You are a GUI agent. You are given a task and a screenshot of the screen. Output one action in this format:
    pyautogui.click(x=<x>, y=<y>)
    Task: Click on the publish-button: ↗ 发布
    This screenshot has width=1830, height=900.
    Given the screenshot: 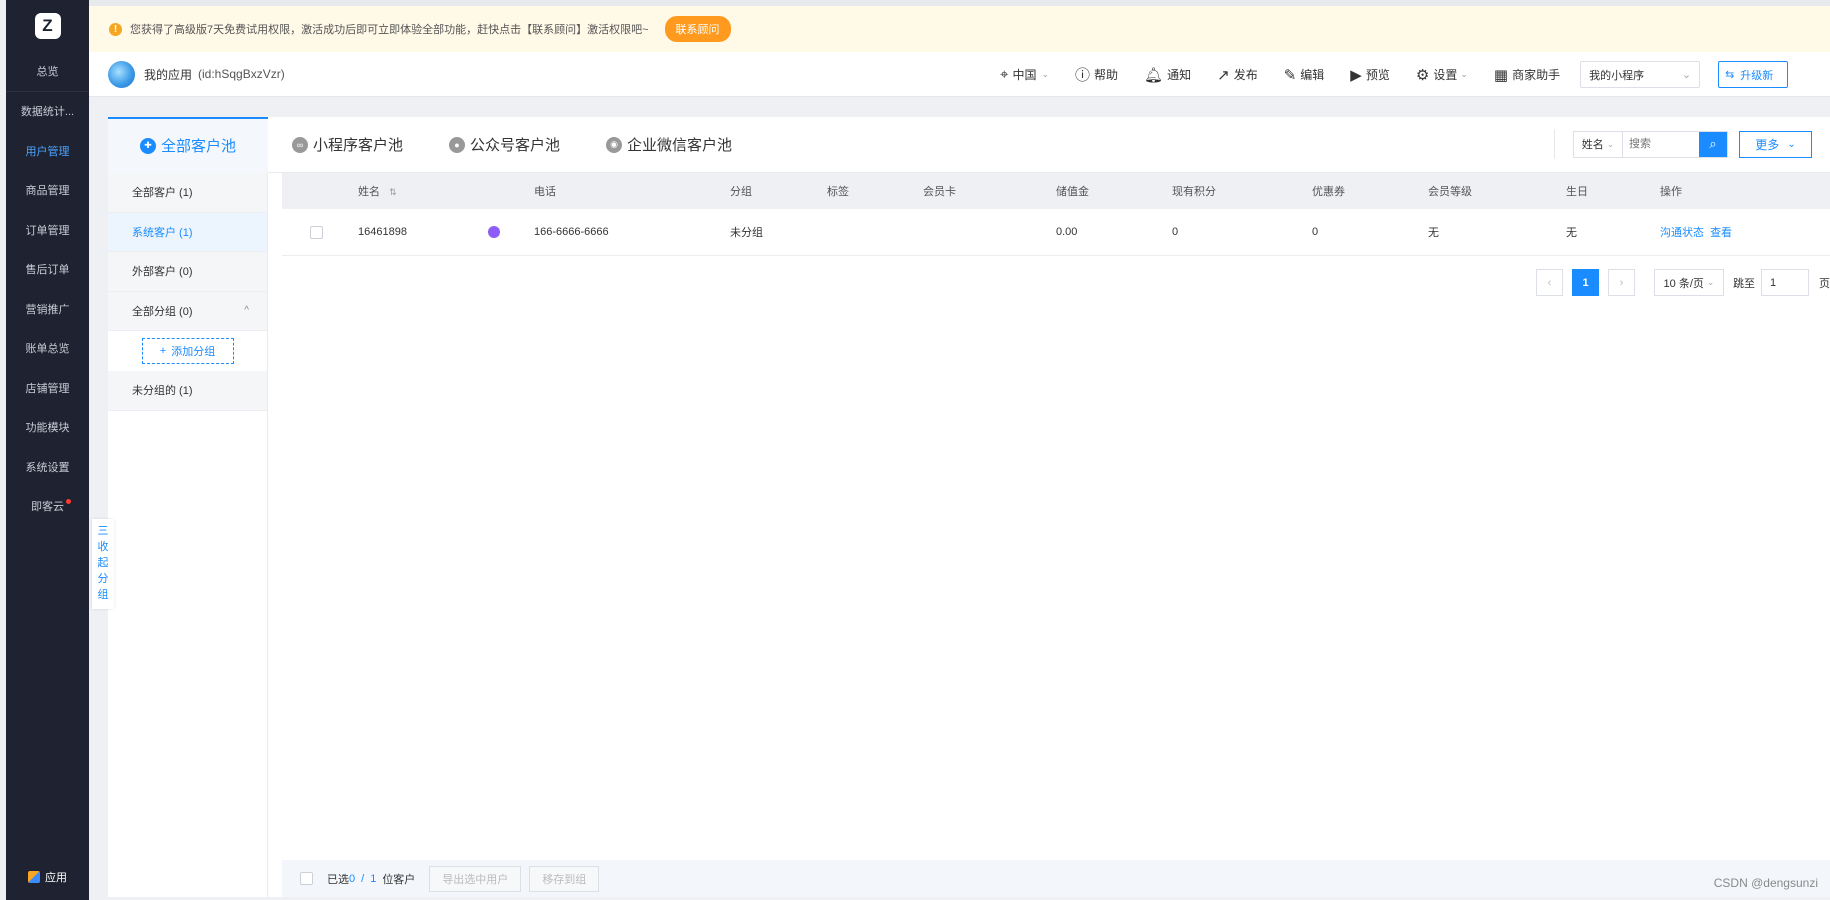 What is the action you would take?
    pyautogui.click(x=1237, y=75)
    